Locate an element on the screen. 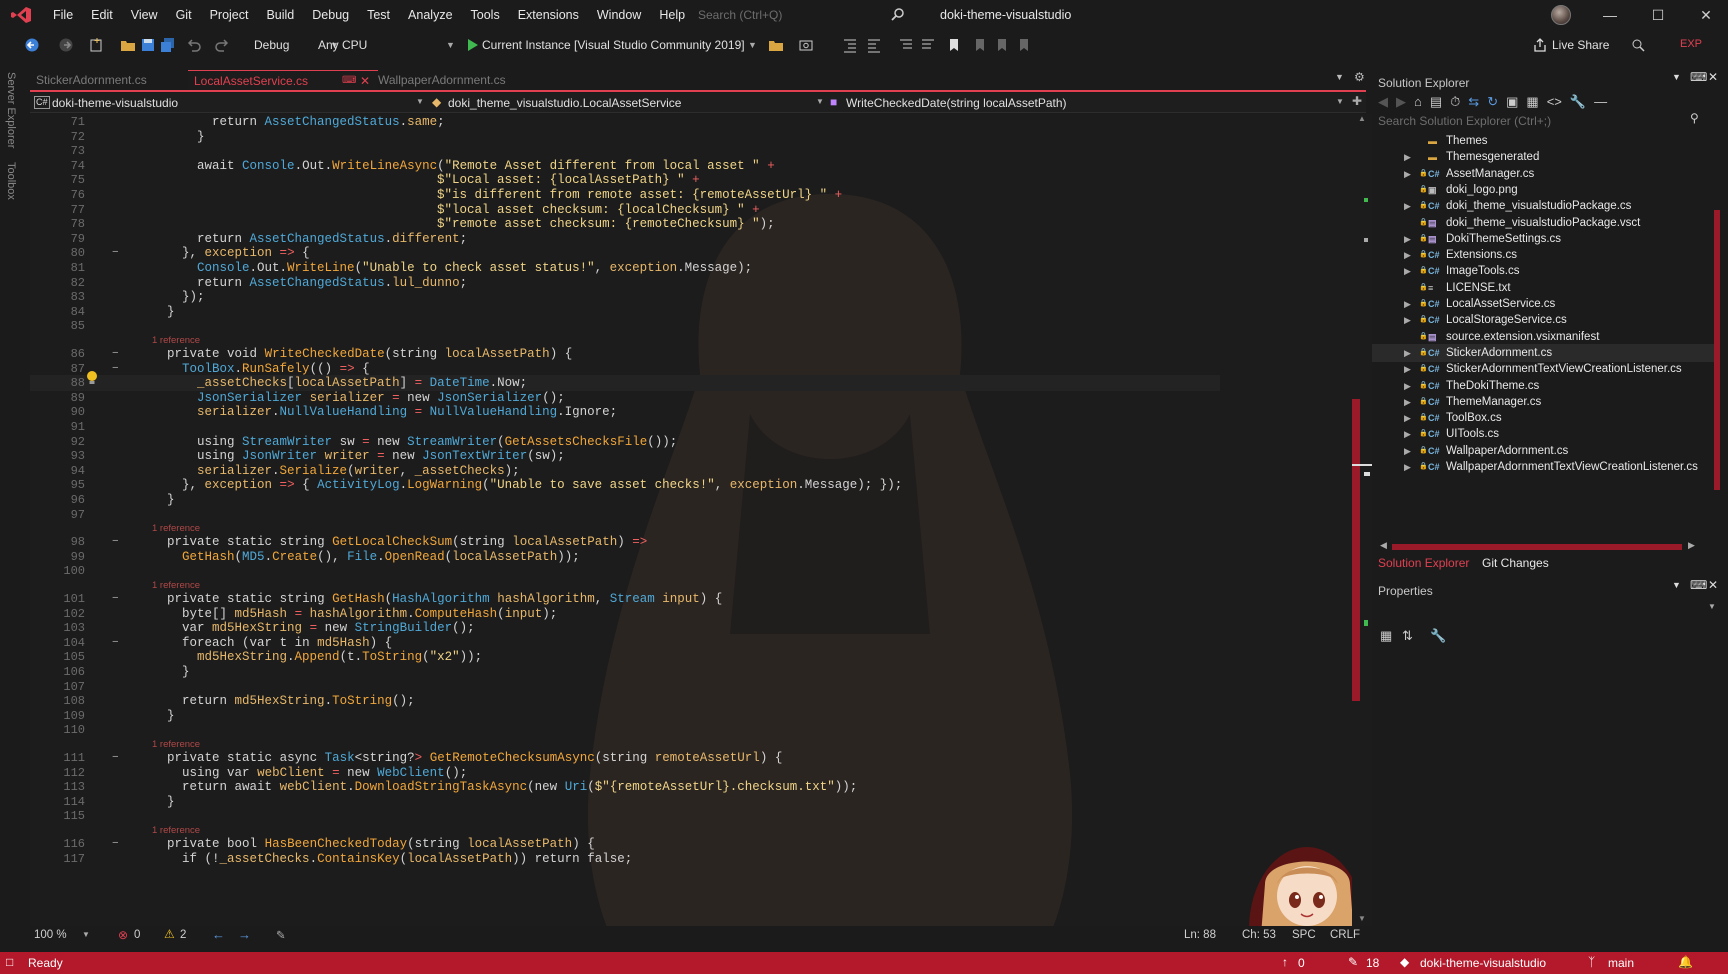 This screenshot has height=974, width=1728. scroll-up-icon: ▲ is located at coordinates (1362, 118).